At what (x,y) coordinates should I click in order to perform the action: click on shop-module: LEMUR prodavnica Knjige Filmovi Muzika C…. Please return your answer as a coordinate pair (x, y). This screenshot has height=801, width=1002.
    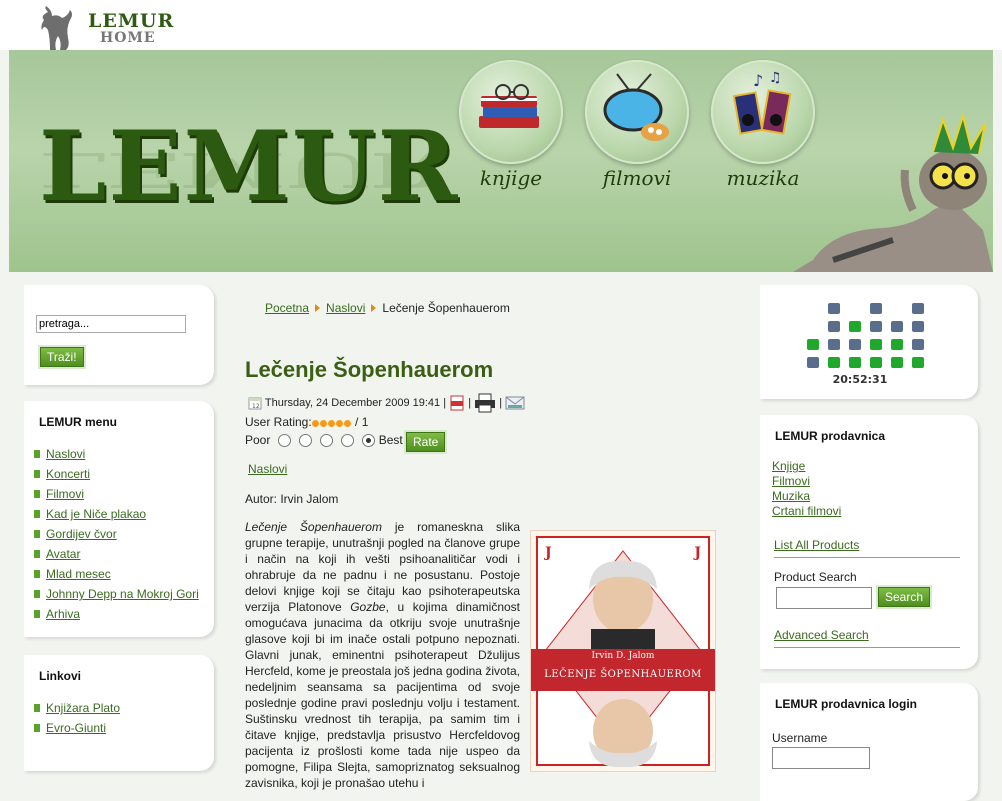
    Looking at the image, I should click on (869, 542).